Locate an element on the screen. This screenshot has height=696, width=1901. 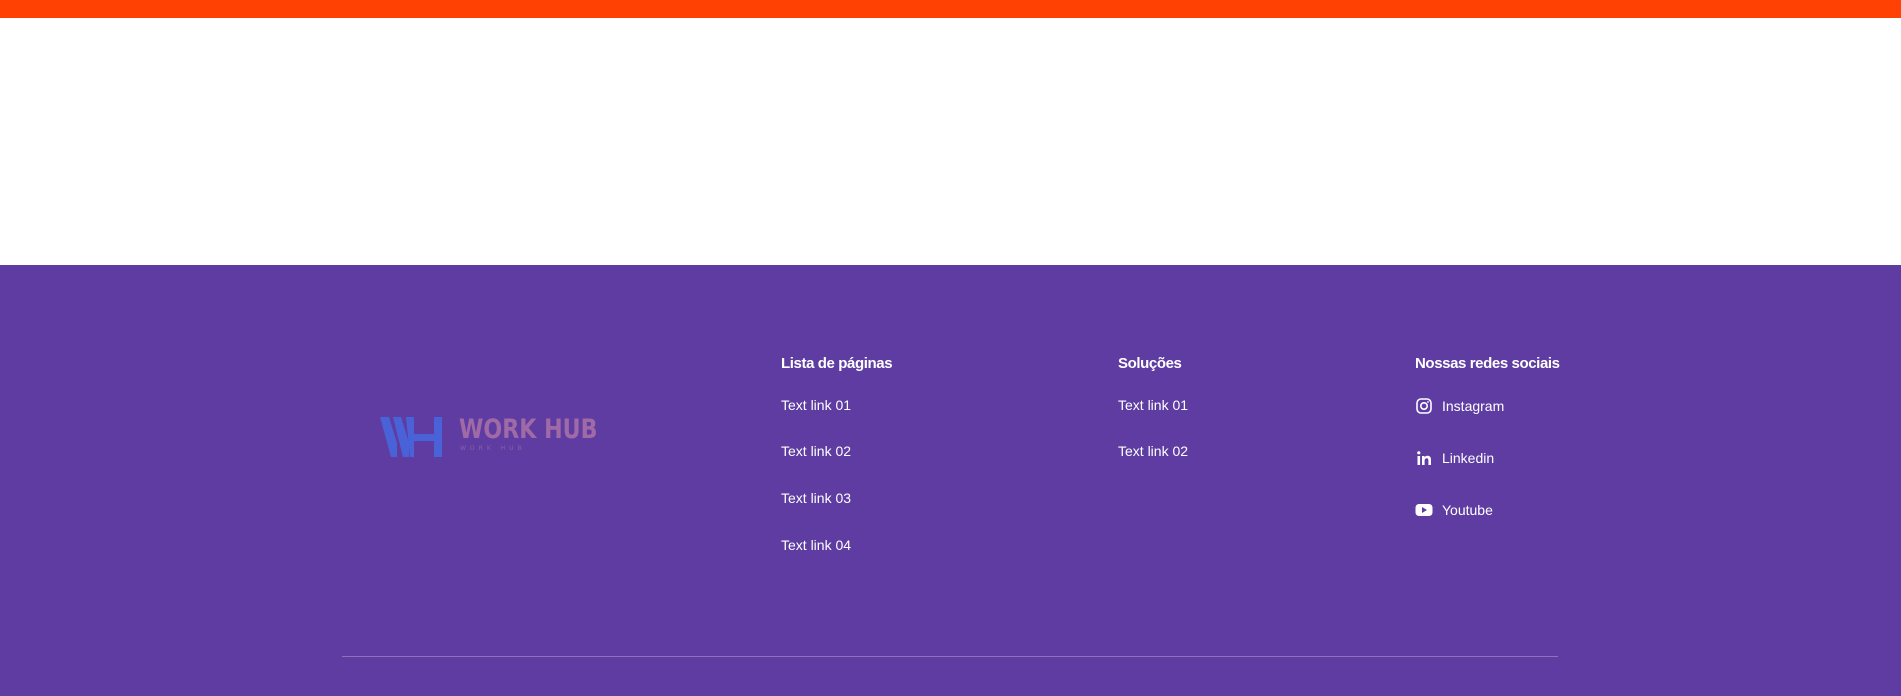
logo-wordmark: WORK HUB is located at coordinates (528, 429).